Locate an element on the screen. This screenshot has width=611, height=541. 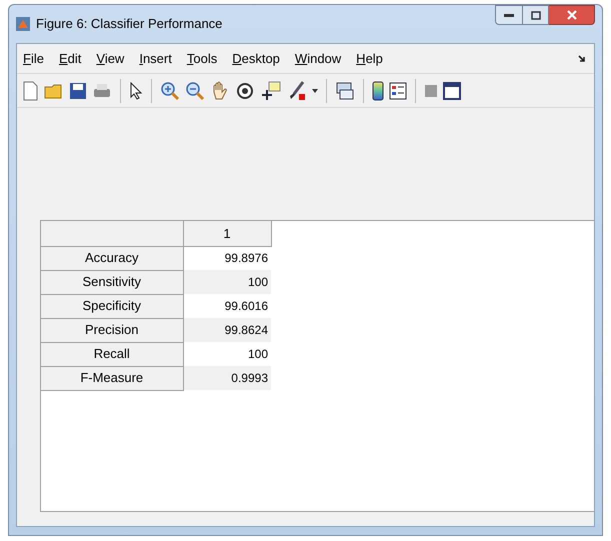
menu-item: Tools is located at coordinates (202, 58).